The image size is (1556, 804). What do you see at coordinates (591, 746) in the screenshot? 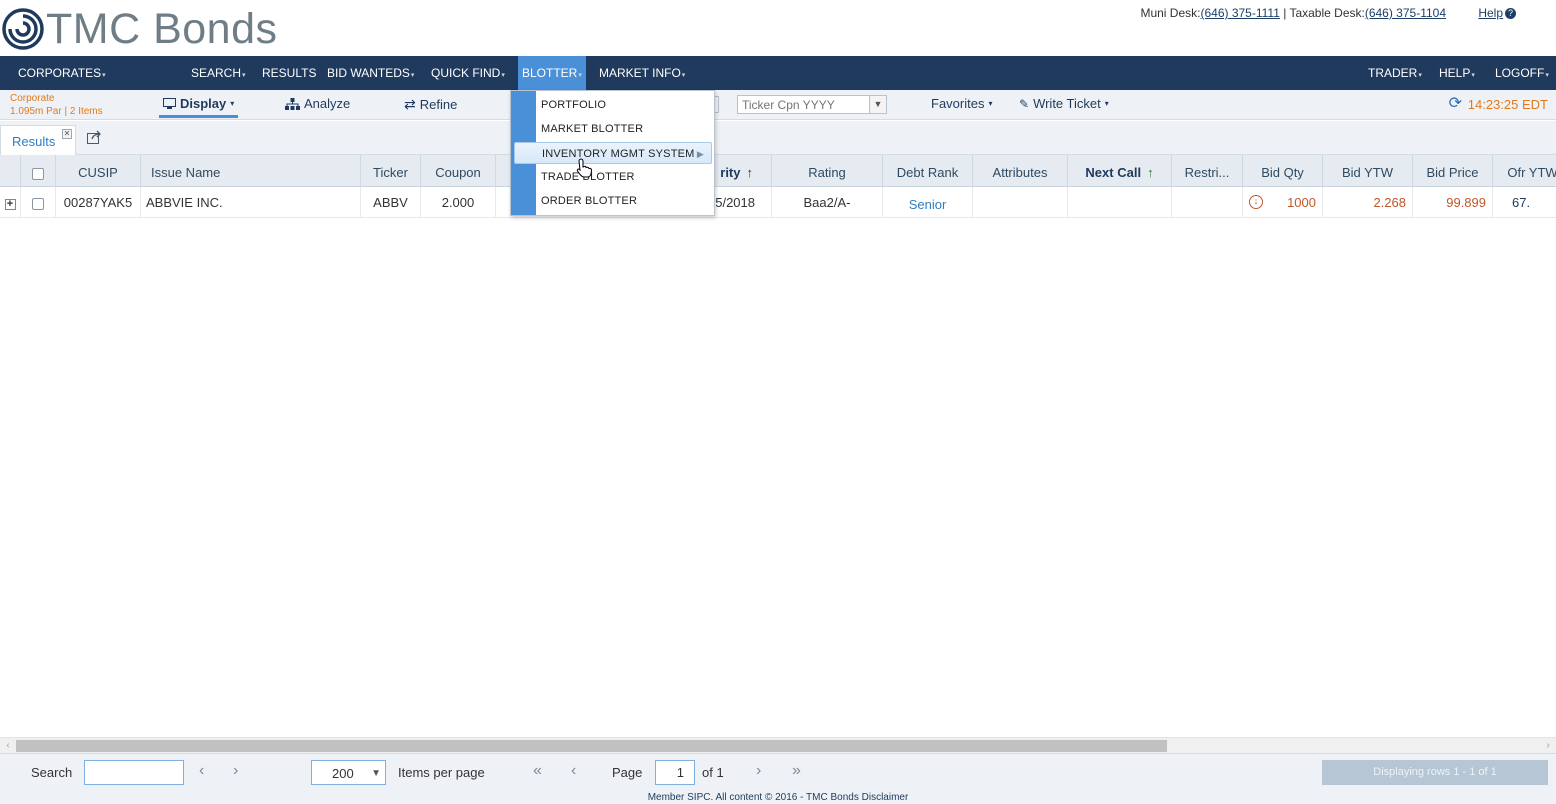
I see `scrollbar-thumb` at bounding box center [591, 746].